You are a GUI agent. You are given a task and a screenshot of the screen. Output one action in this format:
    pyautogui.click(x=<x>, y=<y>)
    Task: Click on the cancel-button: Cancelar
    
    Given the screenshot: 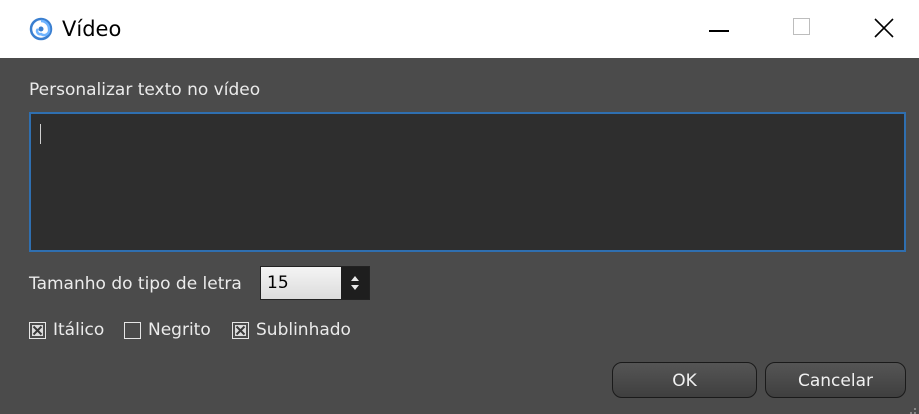 What is the action you would take?
    pyautogui.click(x=835, y=380)
    